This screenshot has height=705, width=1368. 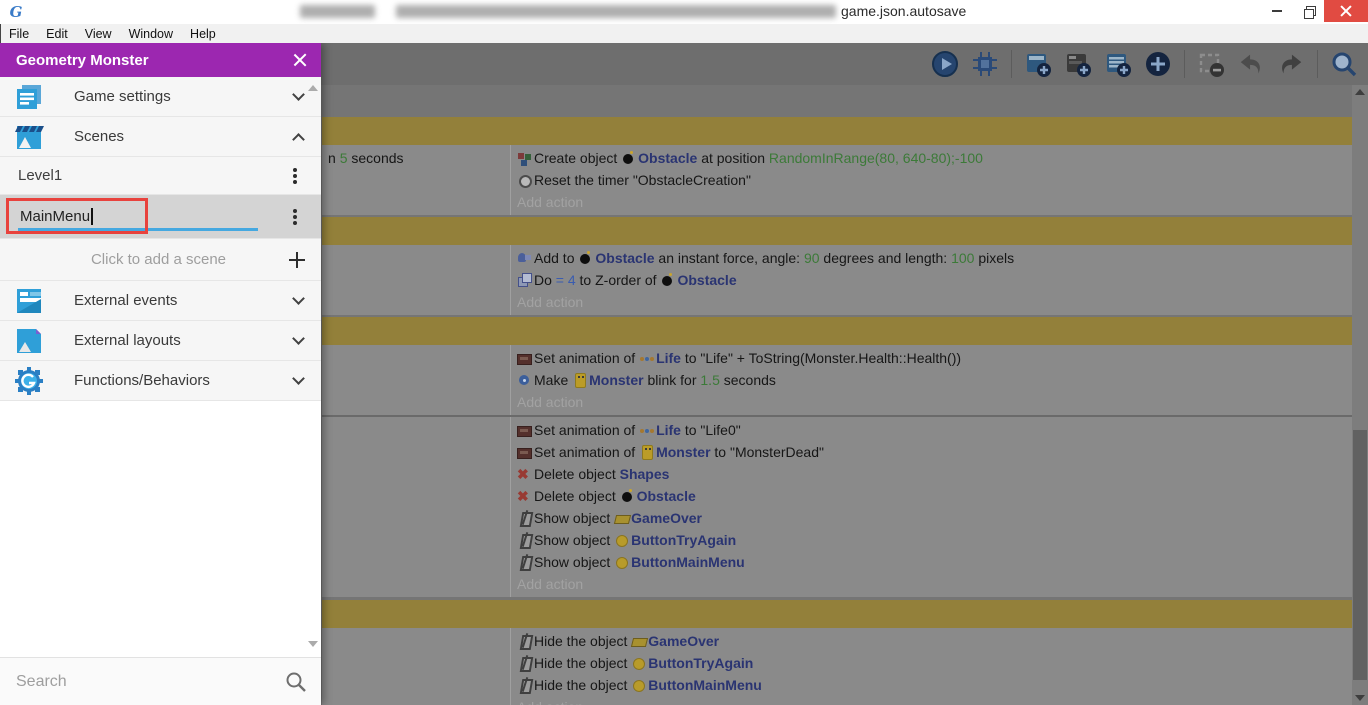 I want to click on debug-button, so click(x=985, y=64).